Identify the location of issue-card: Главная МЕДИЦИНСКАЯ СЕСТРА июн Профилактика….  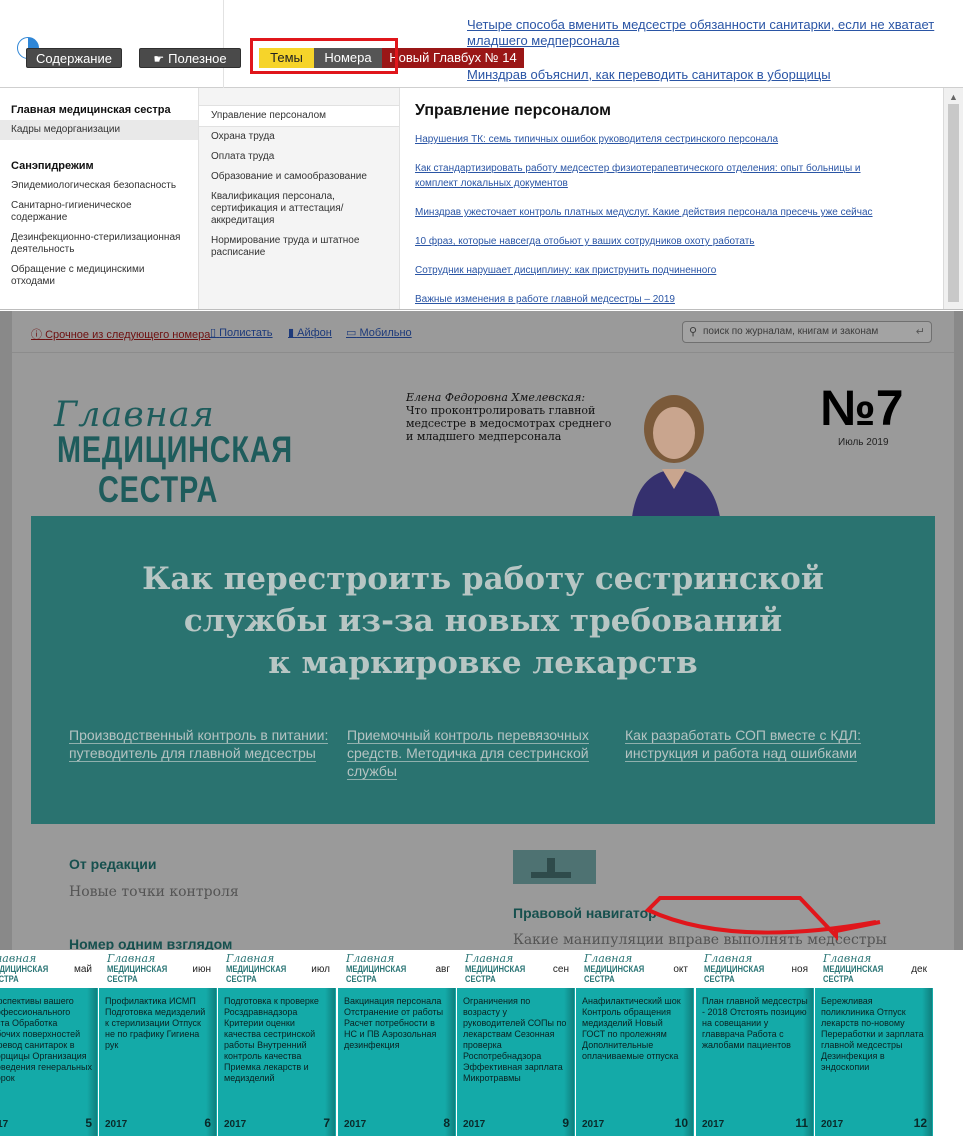
(158, 1043).